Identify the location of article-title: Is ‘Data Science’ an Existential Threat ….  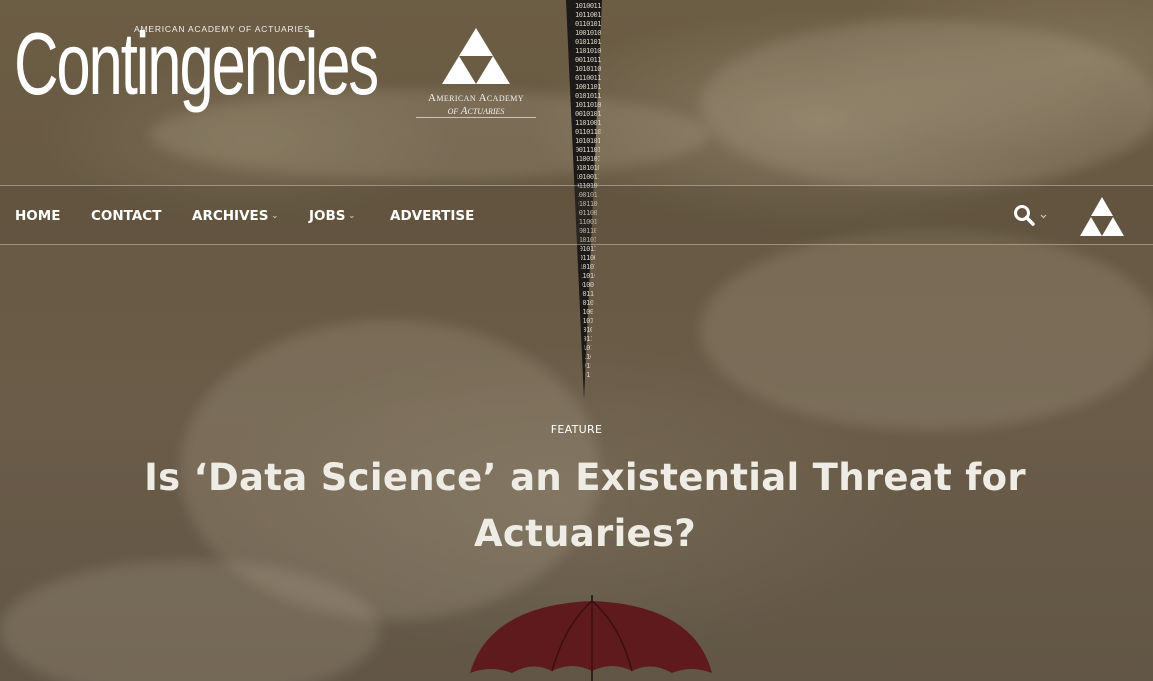
(585, 505).